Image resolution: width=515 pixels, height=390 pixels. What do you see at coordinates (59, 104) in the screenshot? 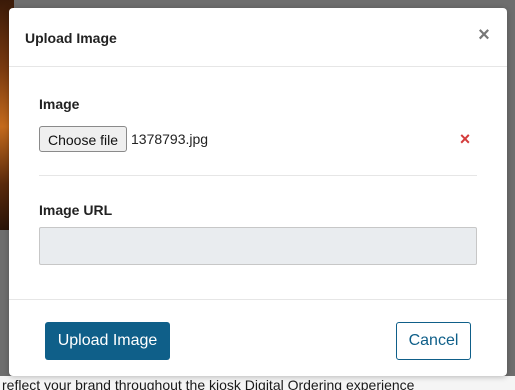
I see `image-field-label: Image` at bounding box center [59, 104].